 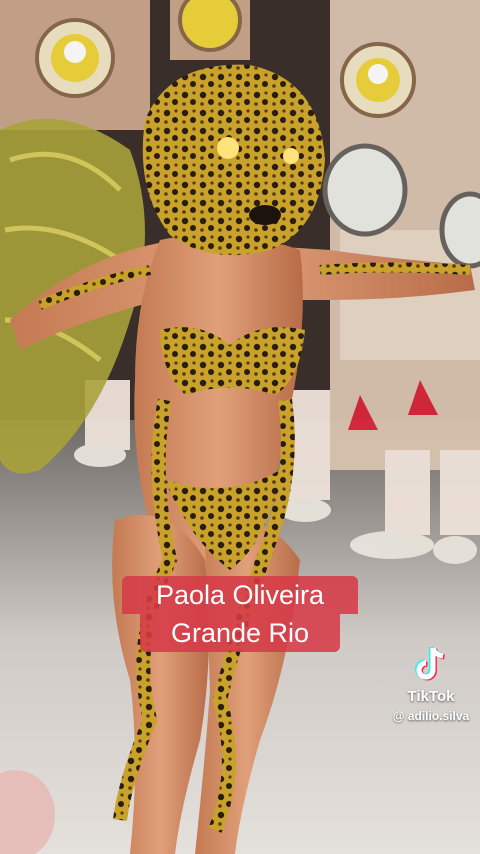 I want to click on tiktok-username: @ adilio.silva, so click(x=431, y=716).